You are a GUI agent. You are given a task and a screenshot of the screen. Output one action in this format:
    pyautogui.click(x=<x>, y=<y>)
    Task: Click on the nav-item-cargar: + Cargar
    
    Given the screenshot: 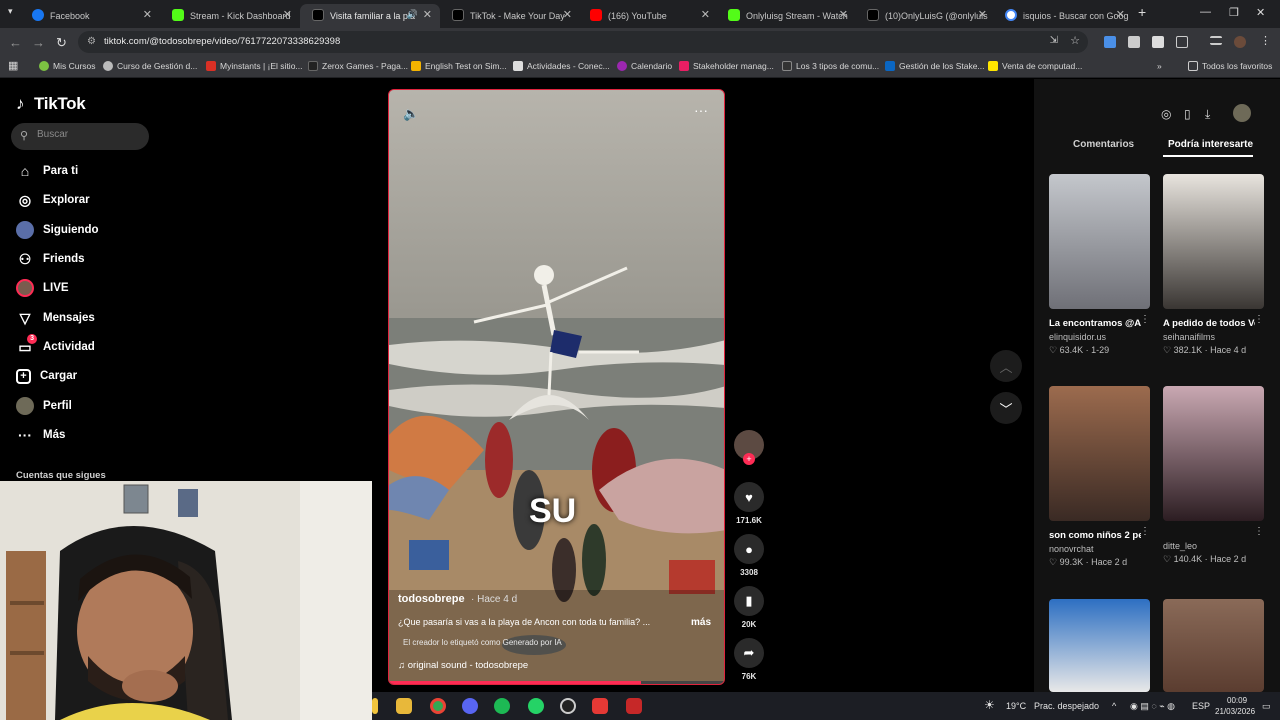 What is the action you would take?
    pyautogui.click(x=46, y=376)
    